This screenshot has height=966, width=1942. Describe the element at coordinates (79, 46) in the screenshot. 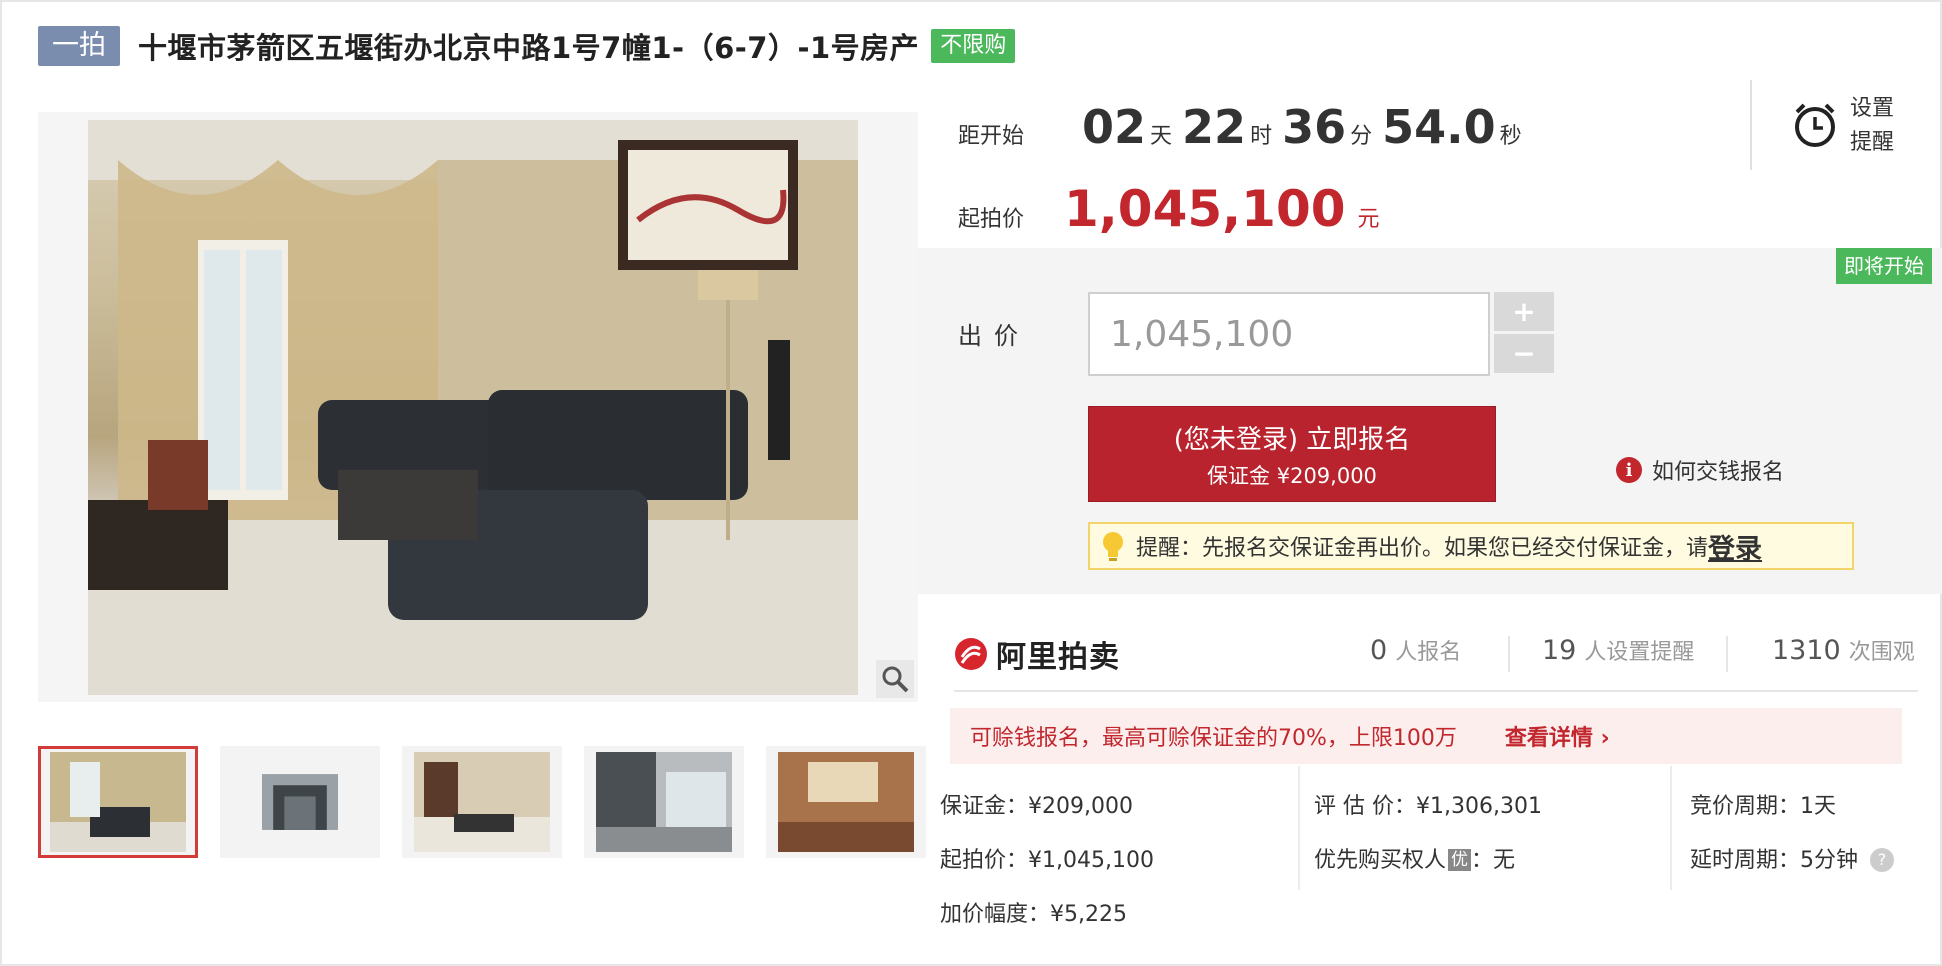

I see `round-tag: 一拍` at that location.